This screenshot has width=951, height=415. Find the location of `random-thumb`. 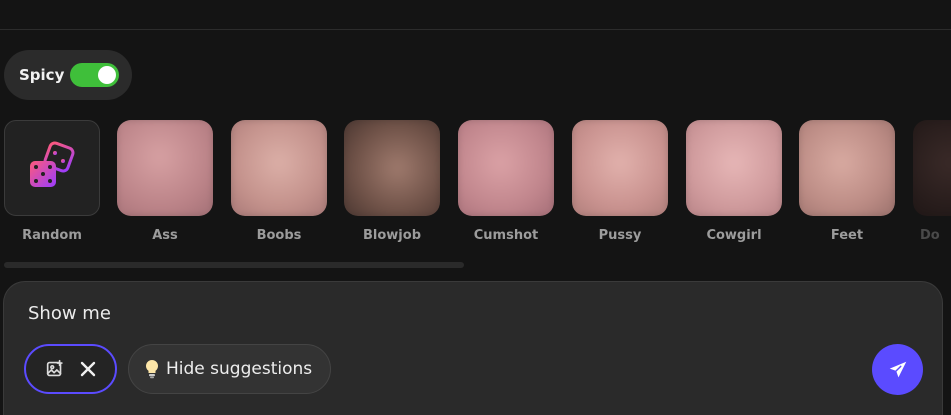

random-thumb is located at coordinates (52, 168).